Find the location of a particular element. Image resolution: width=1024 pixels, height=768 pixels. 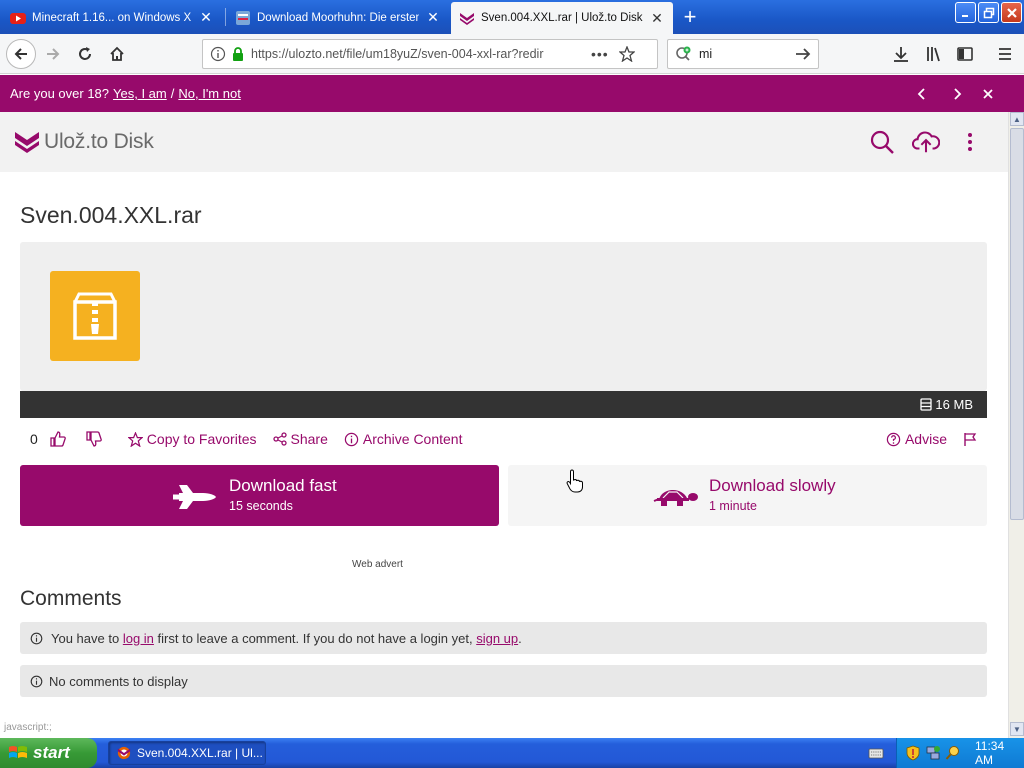

keyboard-icon is located at coordinates (876, 753).